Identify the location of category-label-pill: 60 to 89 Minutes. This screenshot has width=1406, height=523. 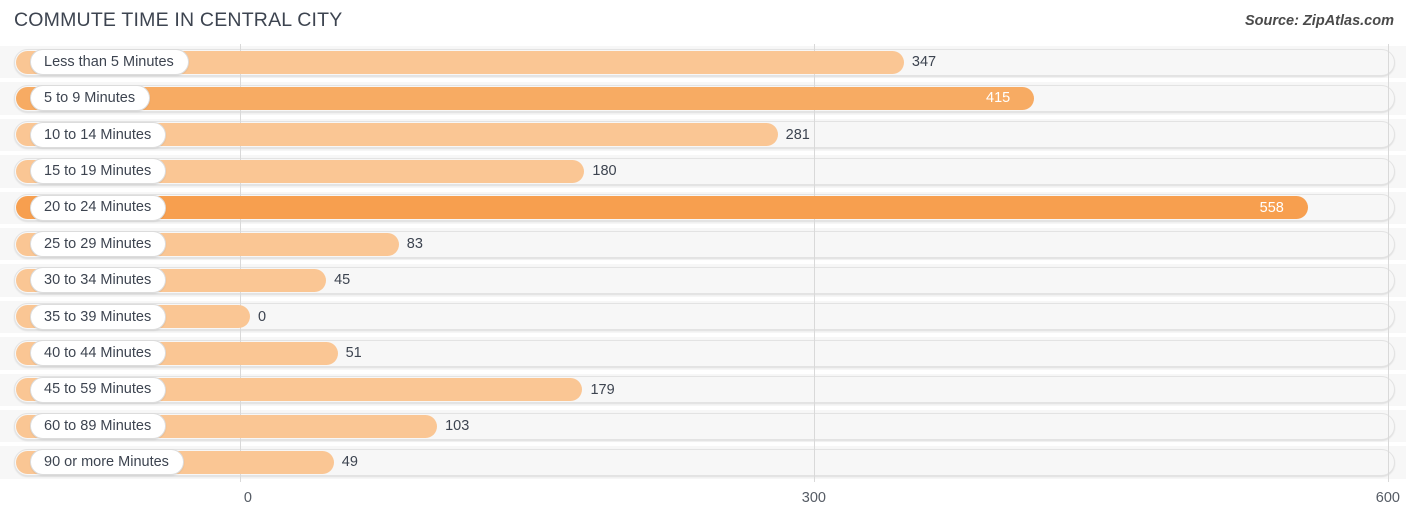
(98, 426).